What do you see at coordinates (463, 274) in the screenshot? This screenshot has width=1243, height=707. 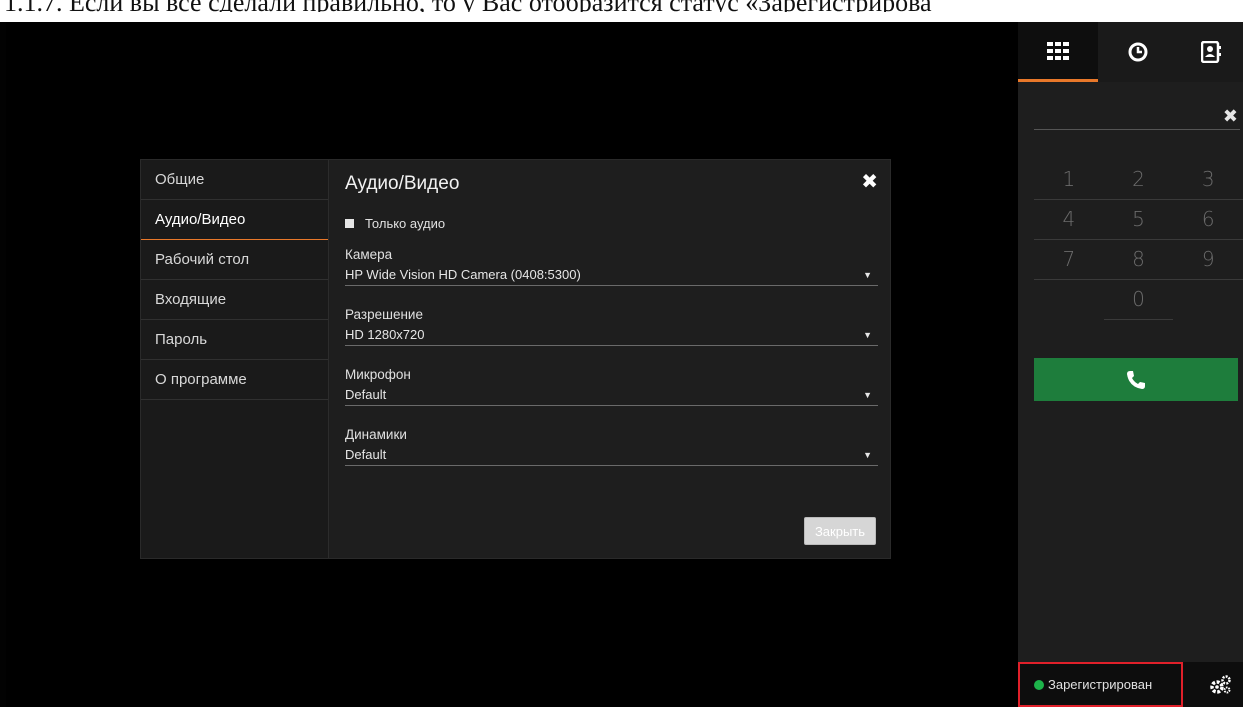 I see `camera-value: HP Wide Vision HD Camera (0408:5300)` at bounding box center [463, 274].